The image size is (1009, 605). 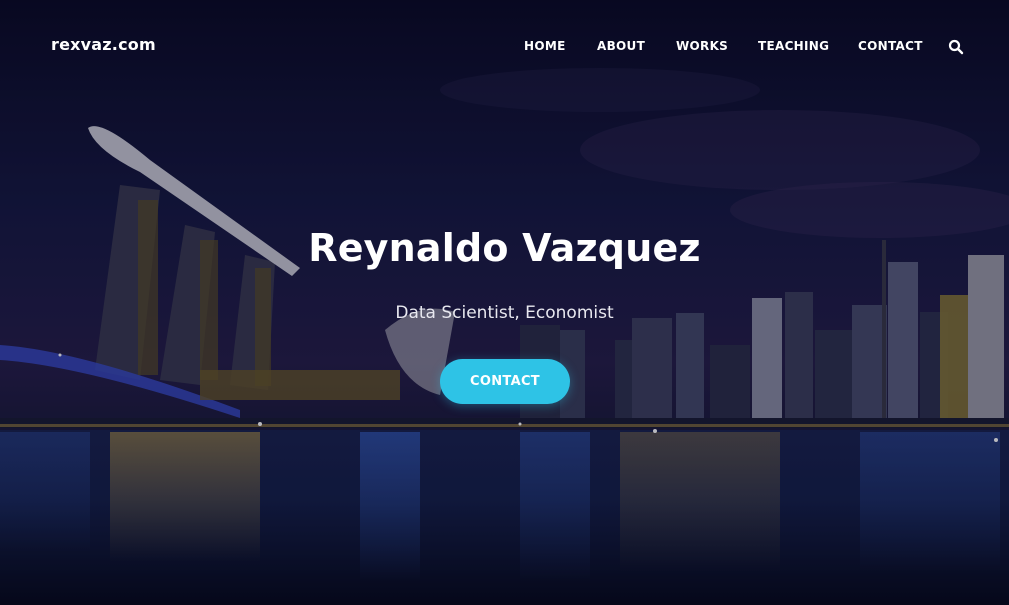 What do you see at coordinates (504, 248) in the screenshot?
I see `hero-title: Reynaldo Vazquez` at bounding box center [504, 248].